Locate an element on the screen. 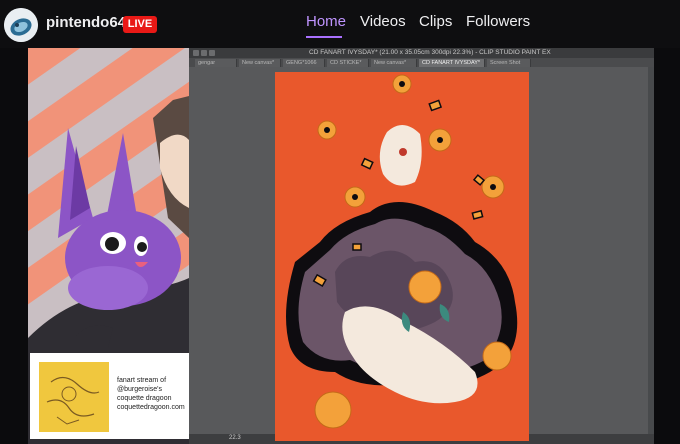 Image resolution: width=680 pixels, height=444 pixels. live-badge: LIVE is located at coordinates (140, 24).